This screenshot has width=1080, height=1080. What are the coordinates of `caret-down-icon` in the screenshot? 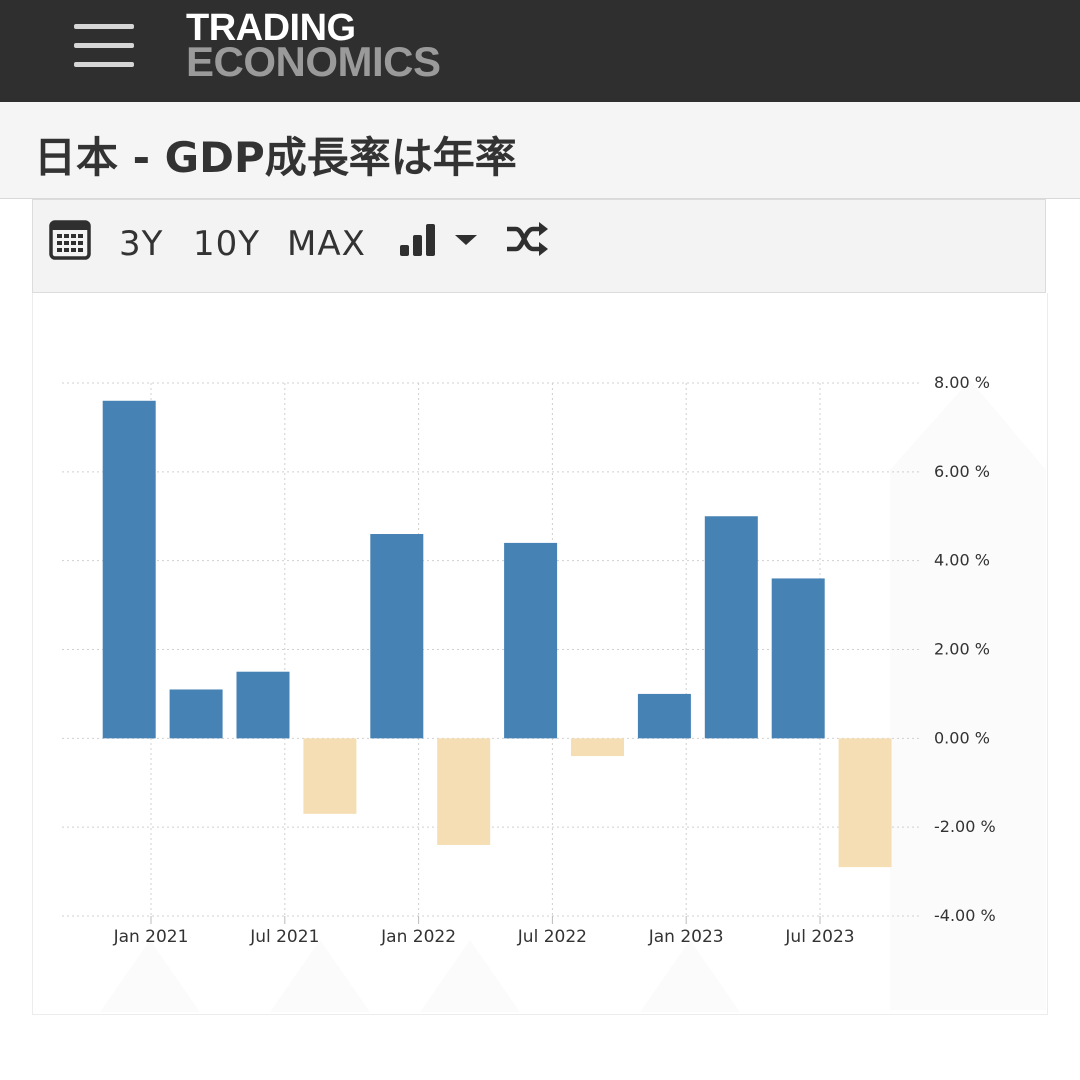 It's located at (466, 246).